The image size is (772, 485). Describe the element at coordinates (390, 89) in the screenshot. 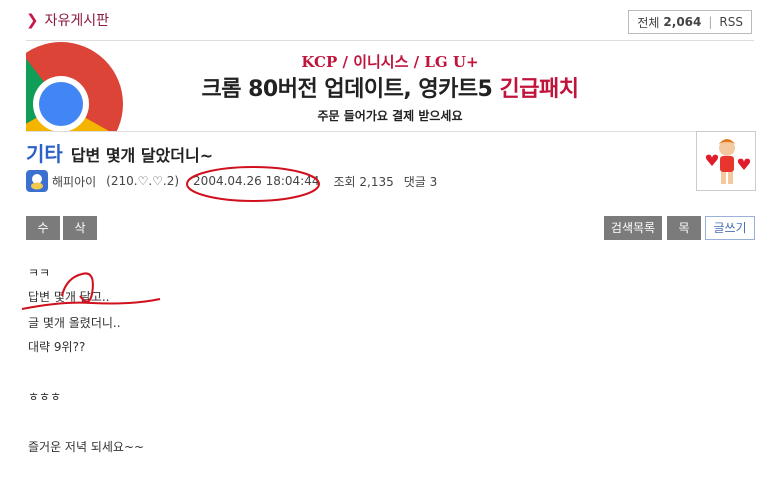

I see `banner-headline: 크롬 80버전 업데이트, 영카트5 긴급패치` at that location.